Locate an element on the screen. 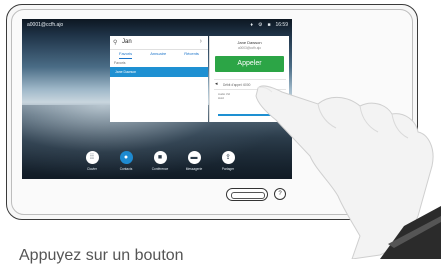 This screenshot has width=441, height=265. search-input: Jan is located at coordinates (127, 42).